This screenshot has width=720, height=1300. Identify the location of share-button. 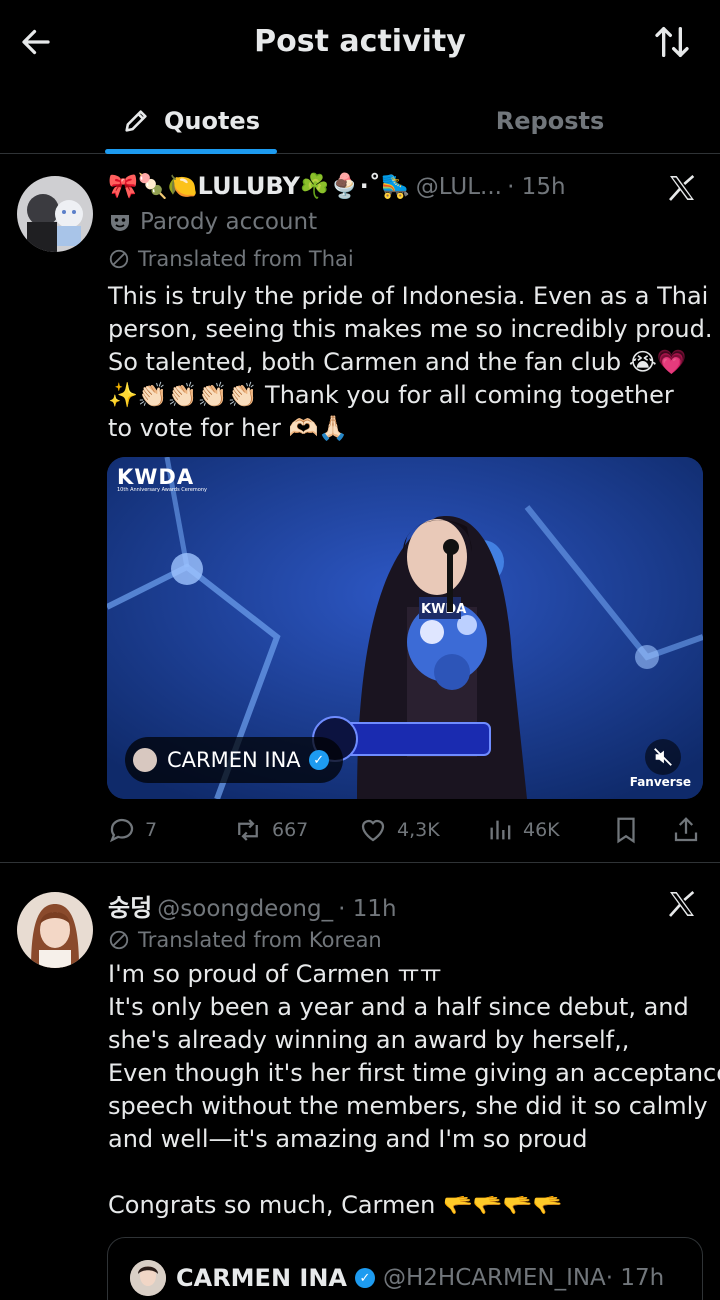
(690, 830).